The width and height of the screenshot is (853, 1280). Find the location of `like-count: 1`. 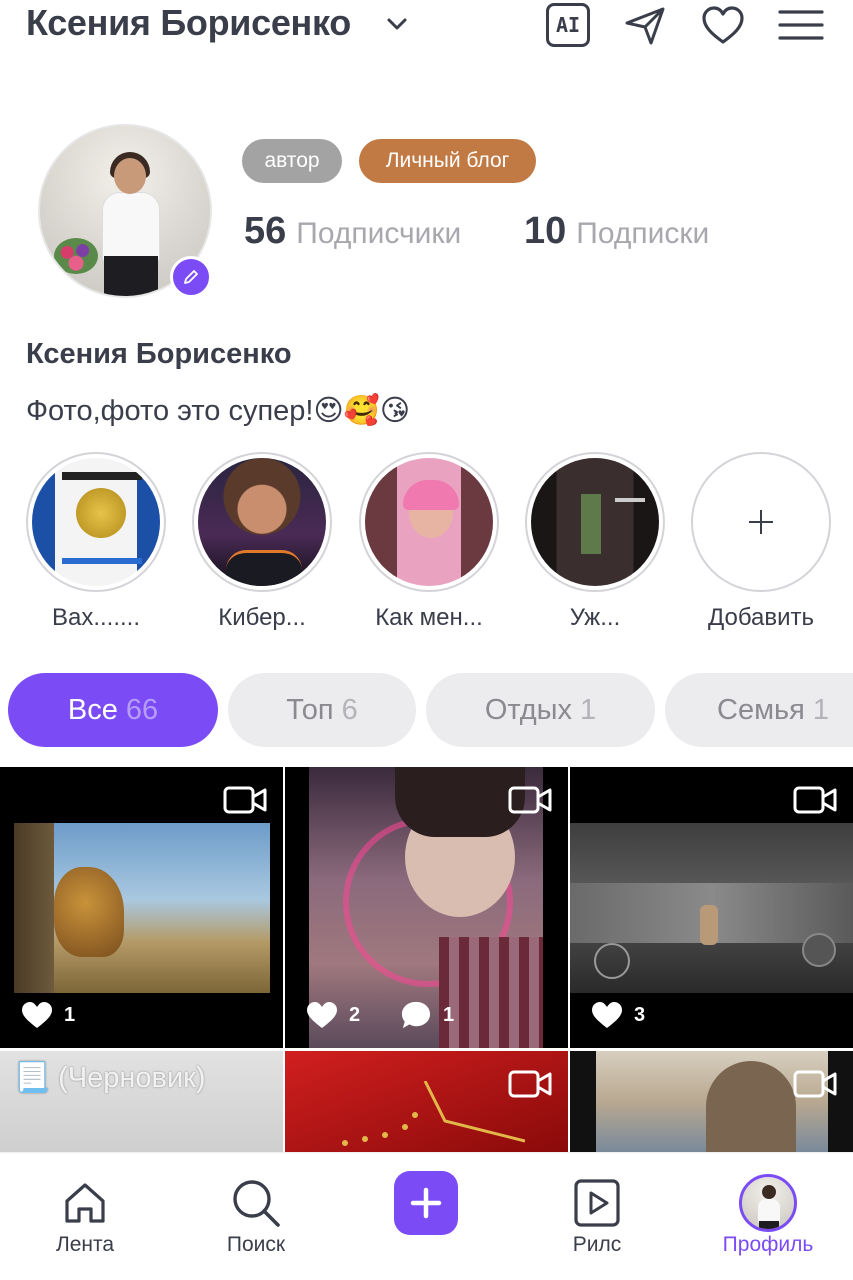

like-count: 1 is located at coordinates (70, 1014).